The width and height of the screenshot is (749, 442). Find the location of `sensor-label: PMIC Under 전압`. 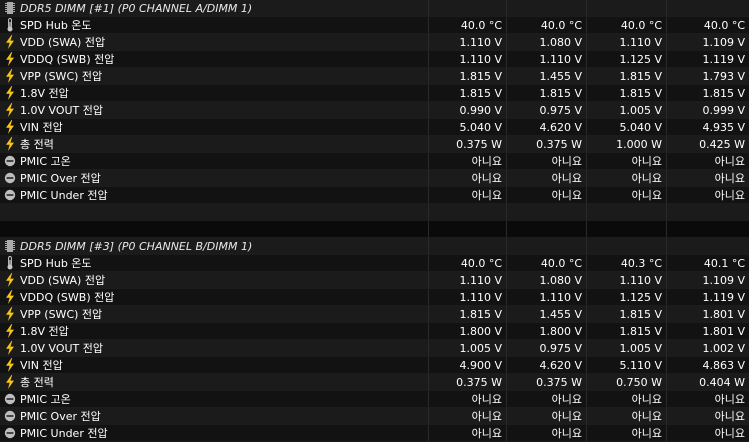

sensor-label: PMIC Under 전압 is located at coordinates (64, 433).